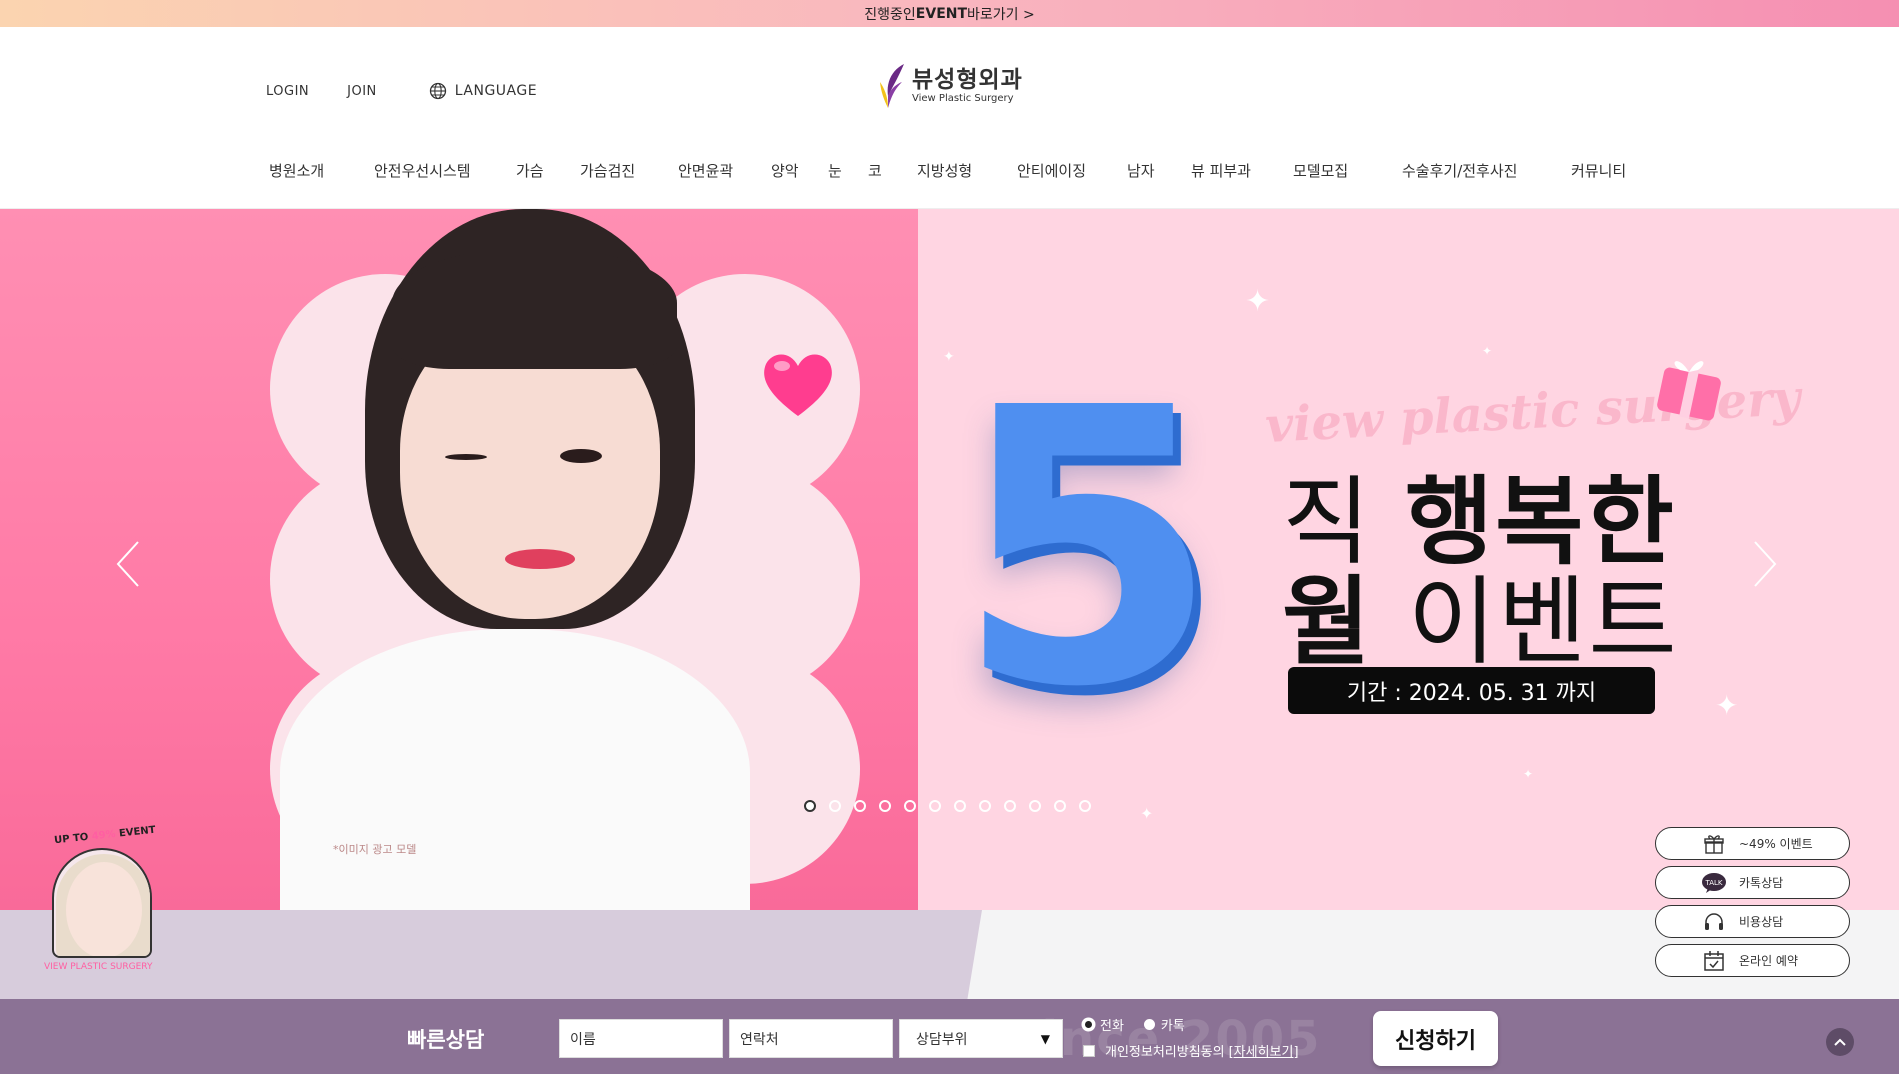 The width and height of the screenshot is (1899, 1074). Describe the element at coordinates (1149, 1024) in the screenshot. I see `radio-kakao` at that location.